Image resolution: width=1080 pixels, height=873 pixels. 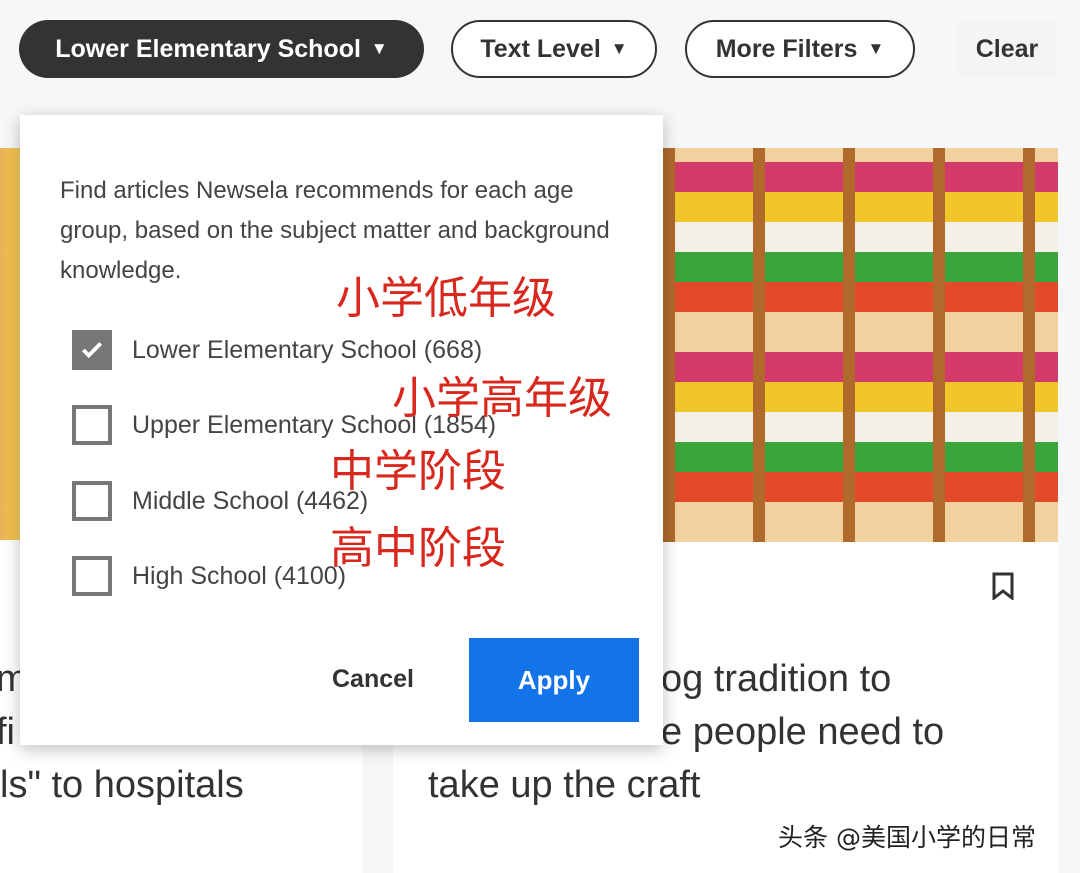 What do you see at coordinates (418, 471) in the screenshot?
I see `annotation-middle-school: 中学阶段` at bounding box center [418, 471].